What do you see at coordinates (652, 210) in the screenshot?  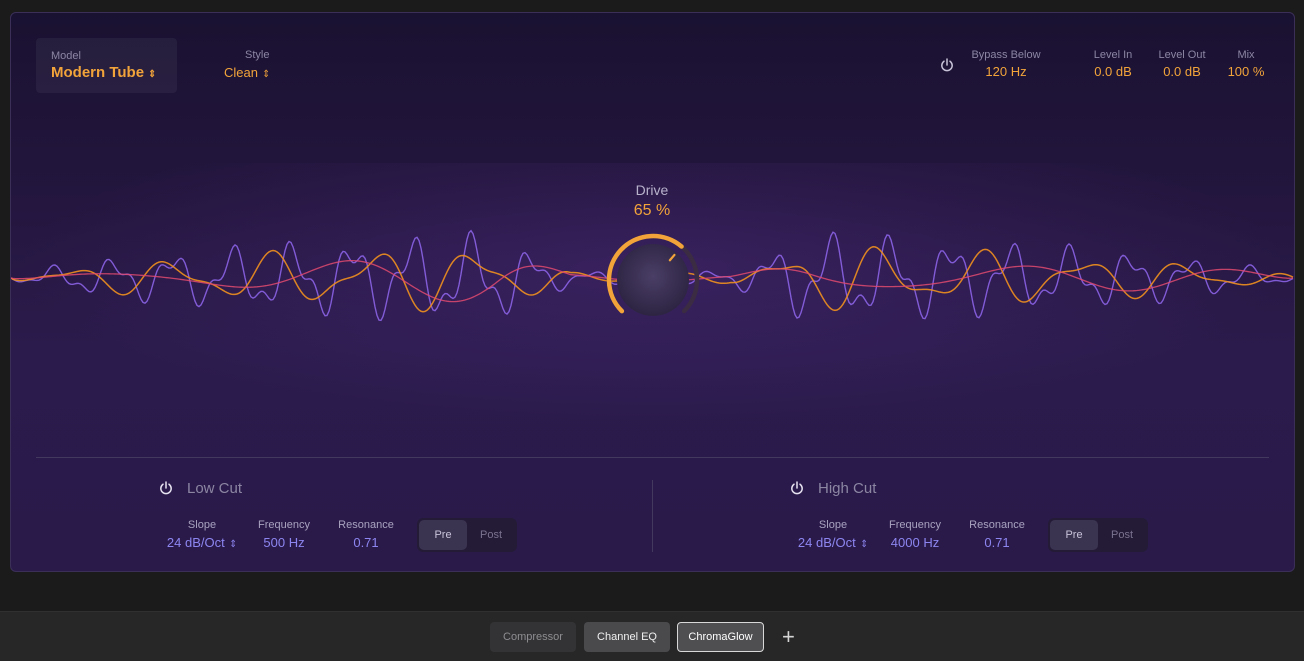 I see `drive-value: 65 %` at bounding box center [652, 210].